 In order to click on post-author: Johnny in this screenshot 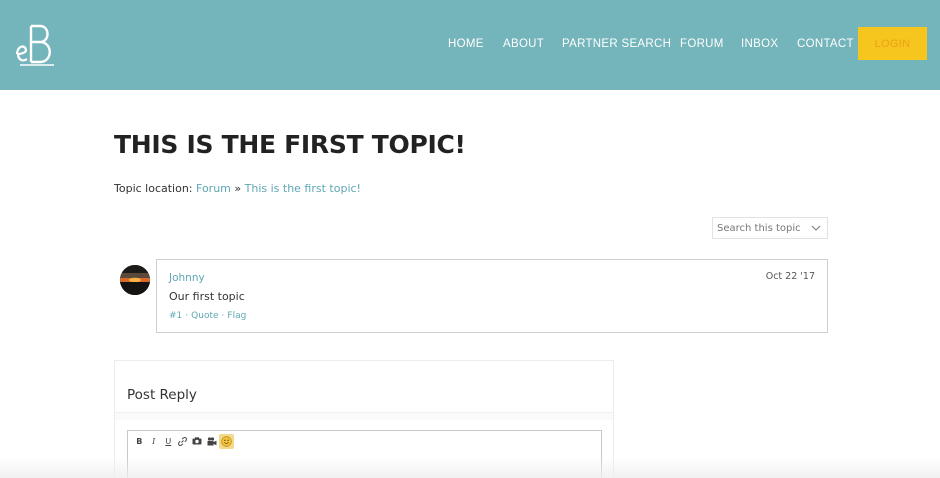, I will do `click(187, 278)`.